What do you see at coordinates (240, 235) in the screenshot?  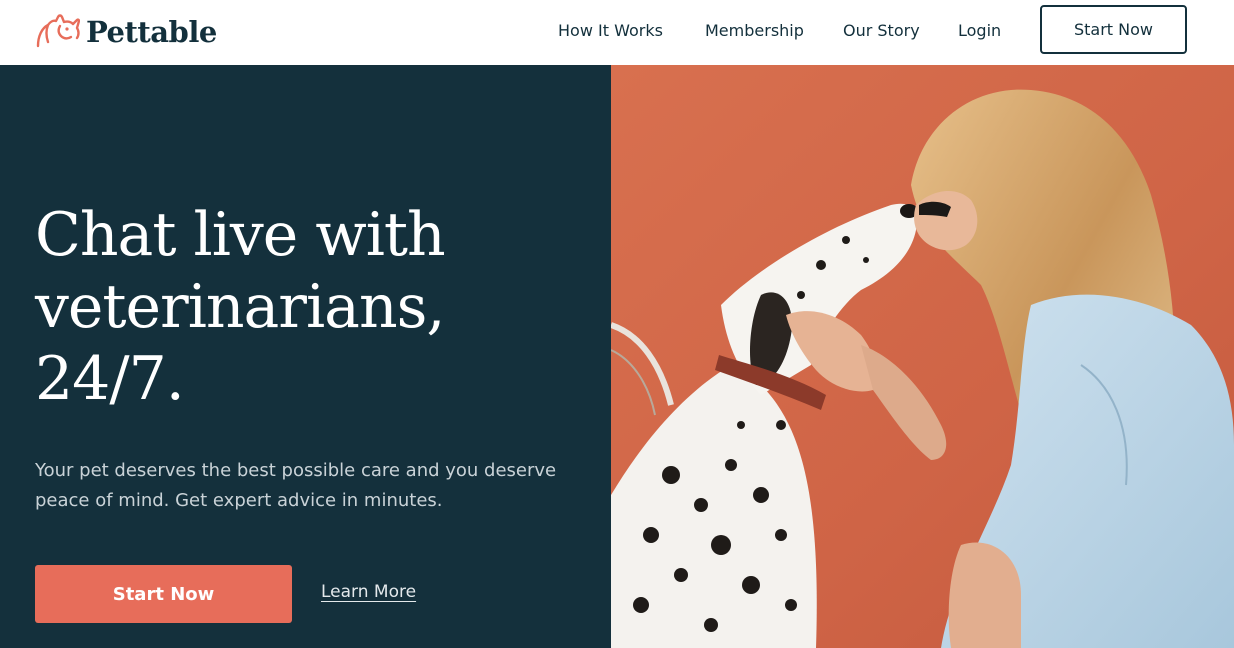 I see `hero-title-line-1: Chat live with` at bounding box center [240, 235].